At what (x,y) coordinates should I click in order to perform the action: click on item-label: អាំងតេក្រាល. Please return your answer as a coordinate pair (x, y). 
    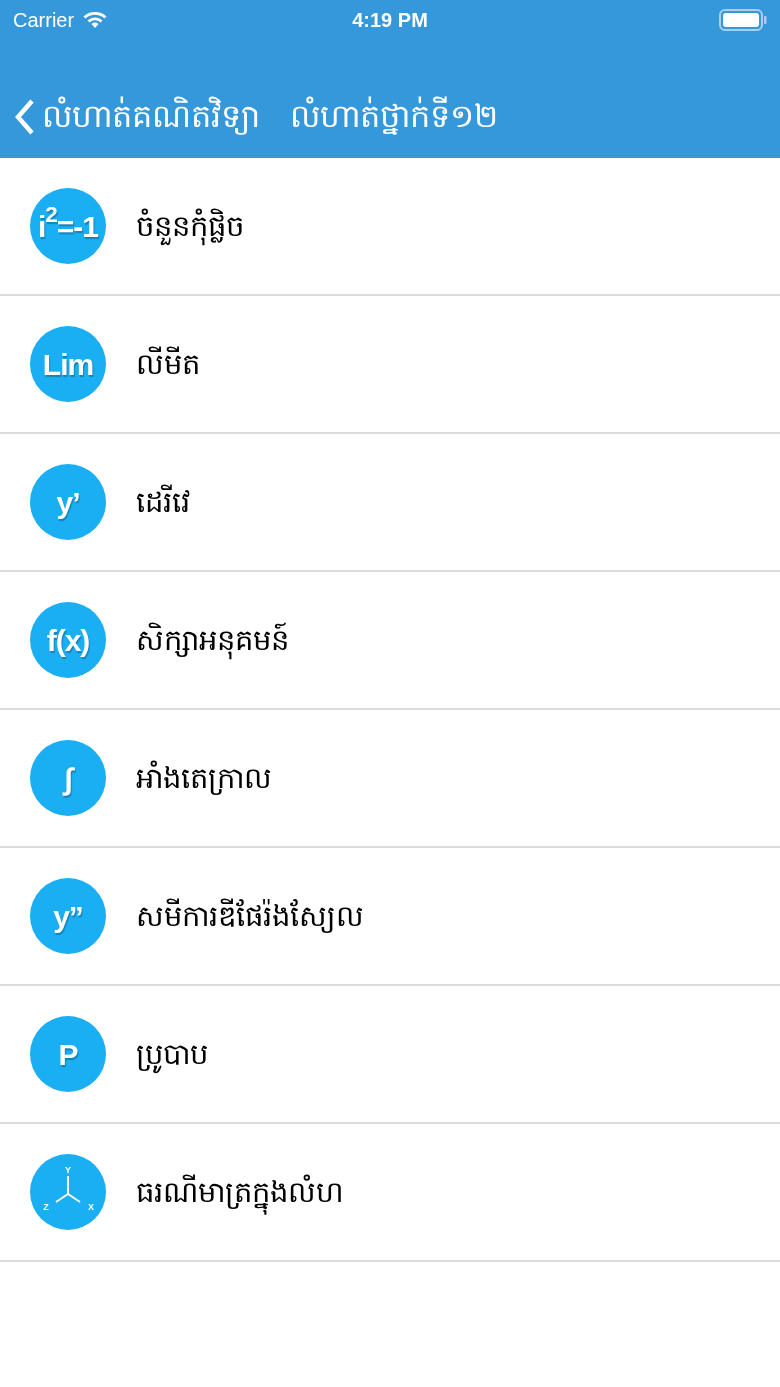
    Looking at the image, I should click on (204, 778).